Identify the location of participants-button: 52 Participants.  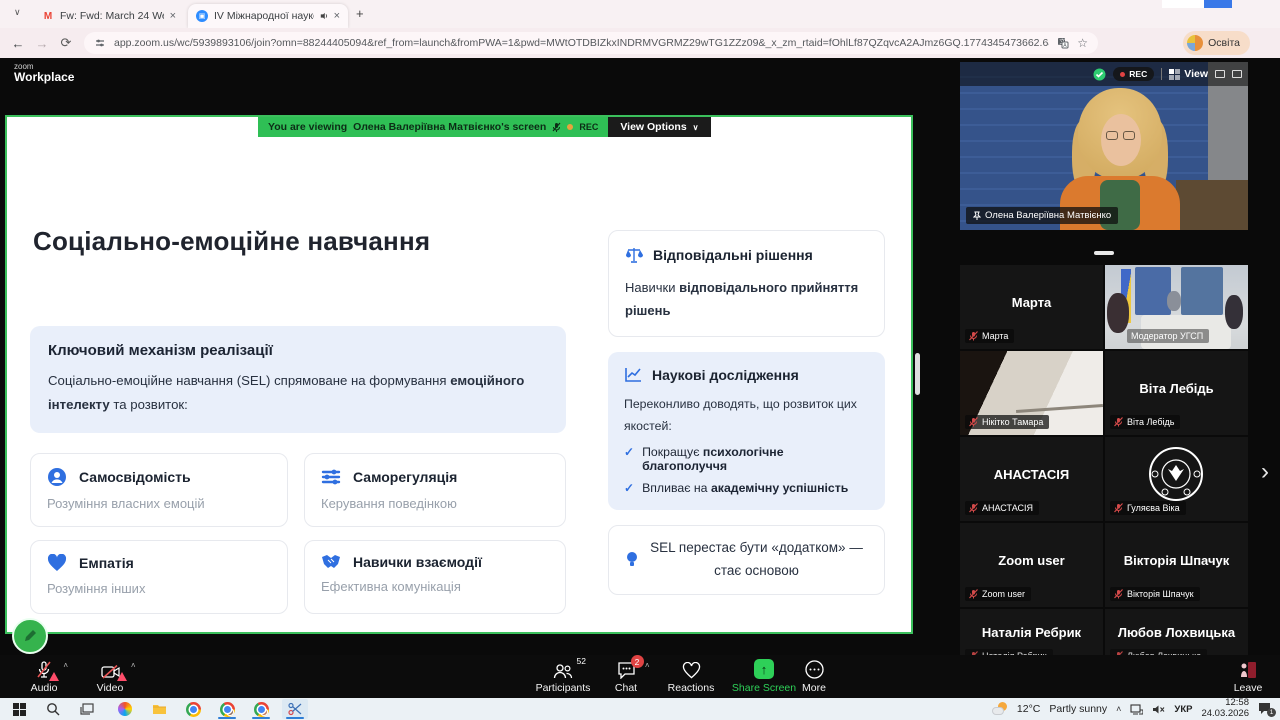
(563, 675).